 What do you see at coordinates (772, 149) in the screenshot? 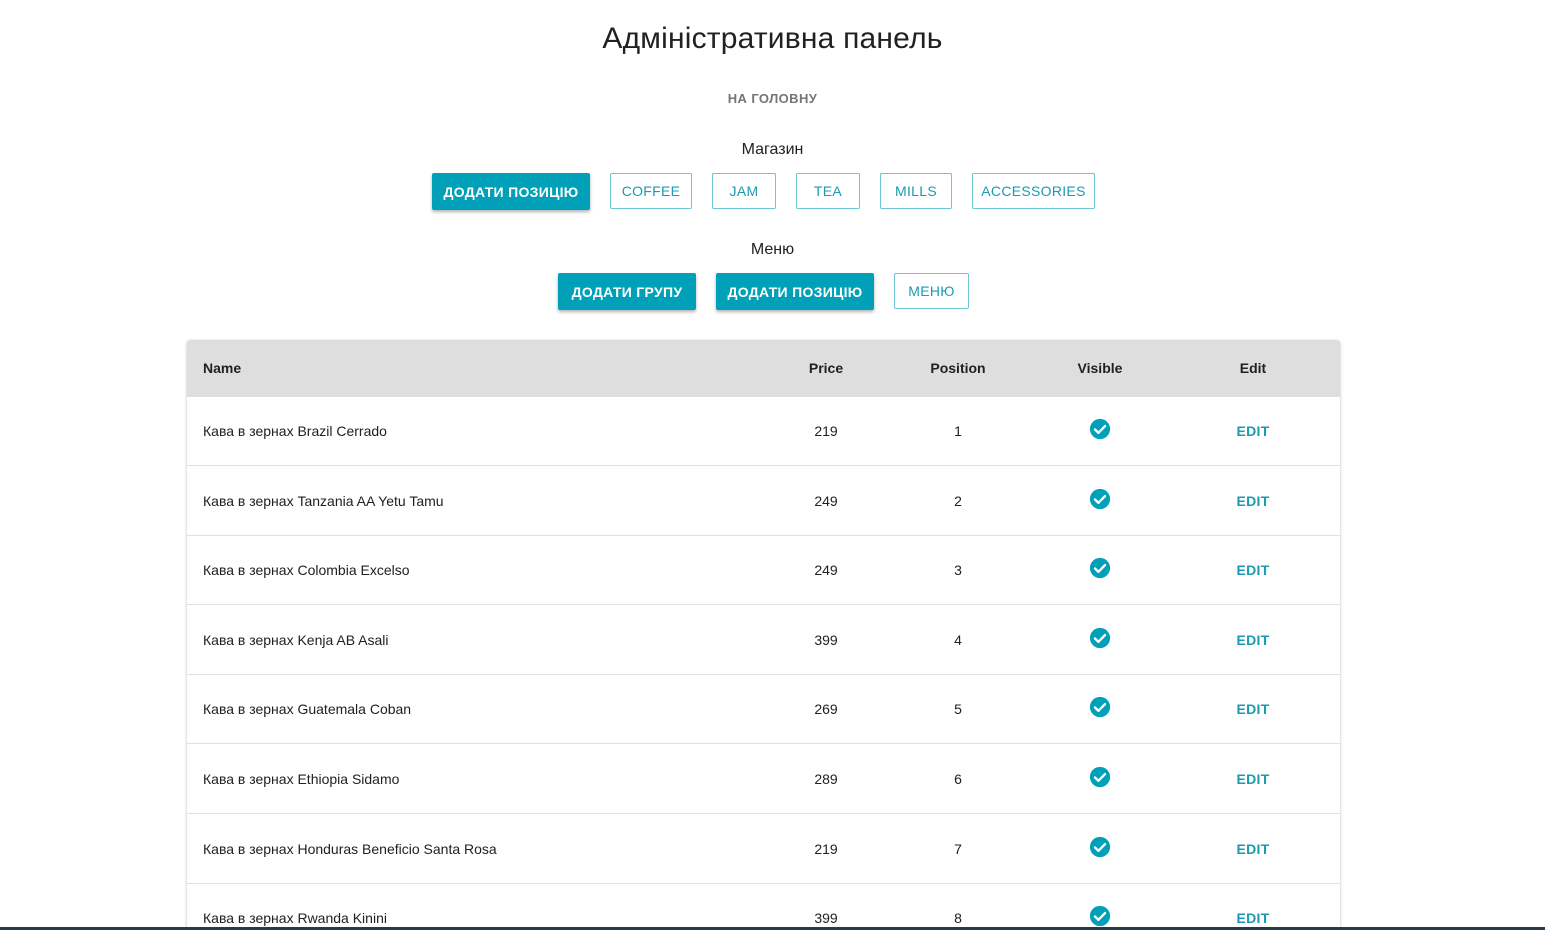
I see `shop-section-label: Магазин` at bounding box center [772, 149].